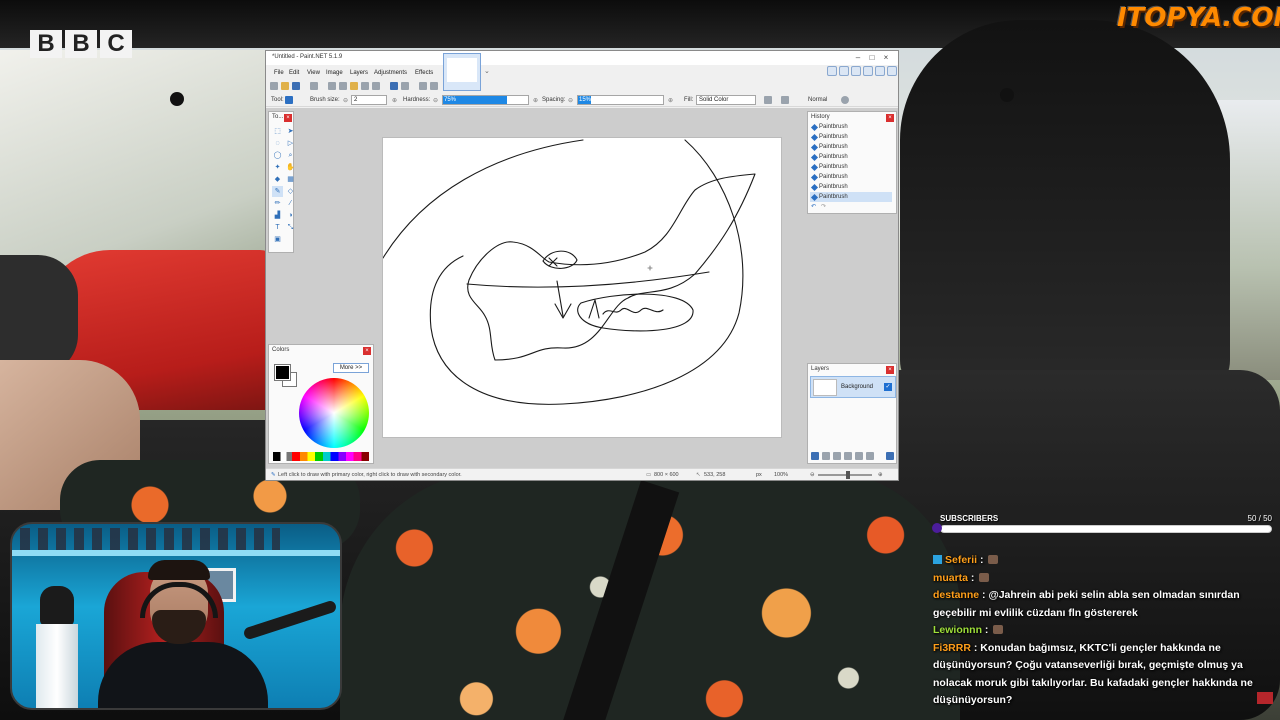 The image size is (1280, 720). What do you see at coordinates (351, 368) in the screenshot?
I see `more-colors-button: More >>` at bounding box center [351, 368].